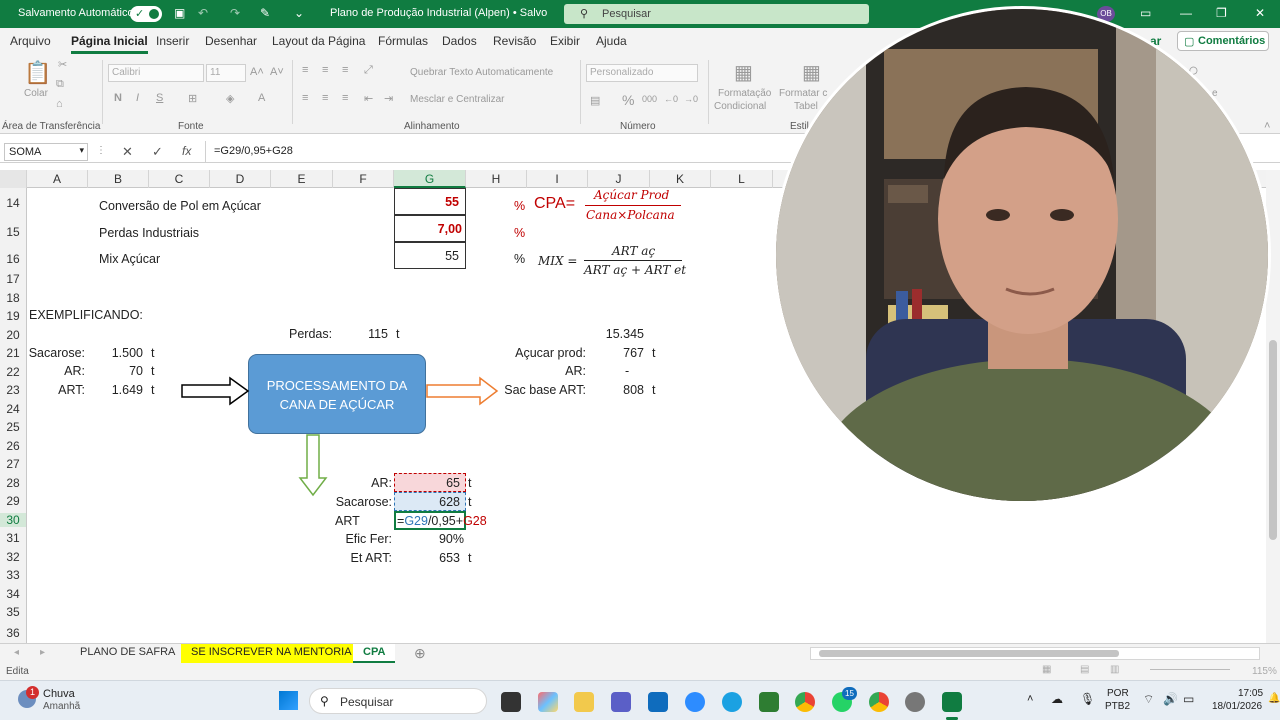 The height and width of the screenshot is (720, 1280). What do you see at coordinates (30, 41) in the screenshot?
I see `menu-arquivo: Arquivo` at bounding box center [30, 41].